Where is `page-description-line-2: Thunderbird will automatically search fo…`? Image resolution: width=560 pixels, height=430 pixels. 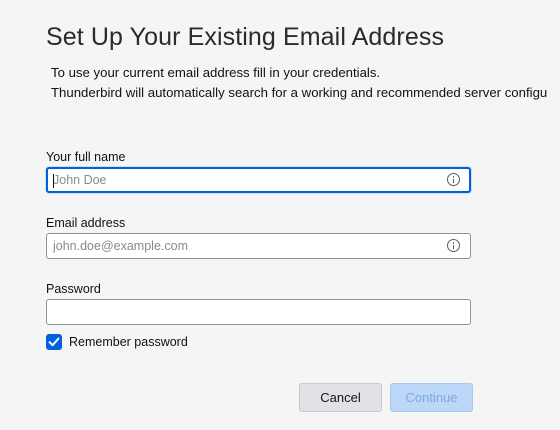 page-description-line-2: Thunderbird will automatically search fo… is located at coordinates (299, 92).